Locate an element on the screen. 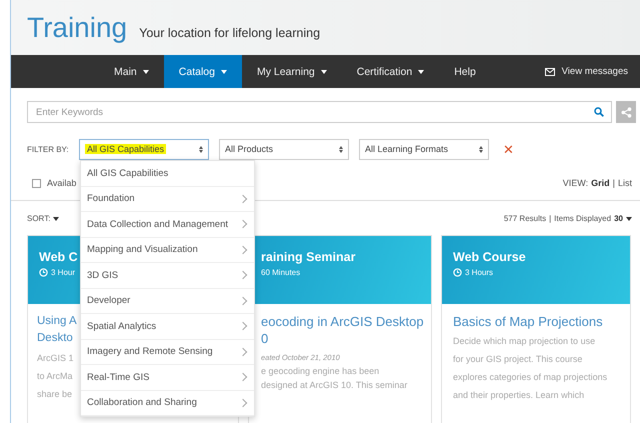 Image resolution: width=640 pixels, height=423 pixels. nav-tab: My Learning is located at coordinates (292, 71).